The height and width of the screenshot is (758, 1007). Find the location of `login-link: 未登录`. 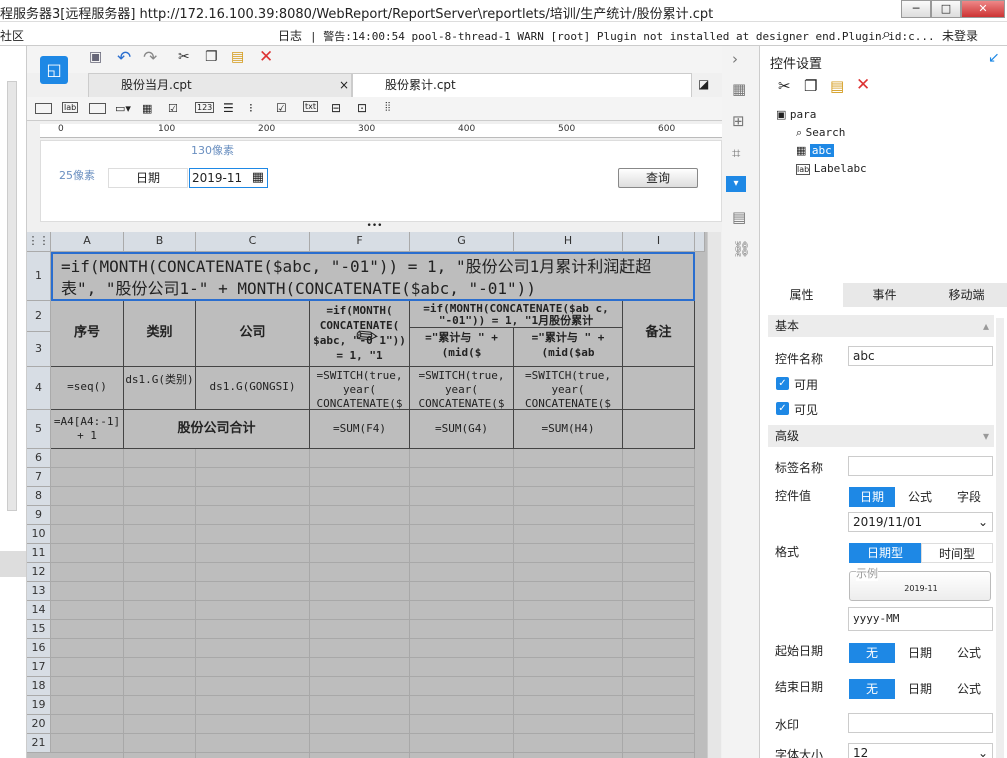

login-link: 未登录 is located at coordinates (960, 35).